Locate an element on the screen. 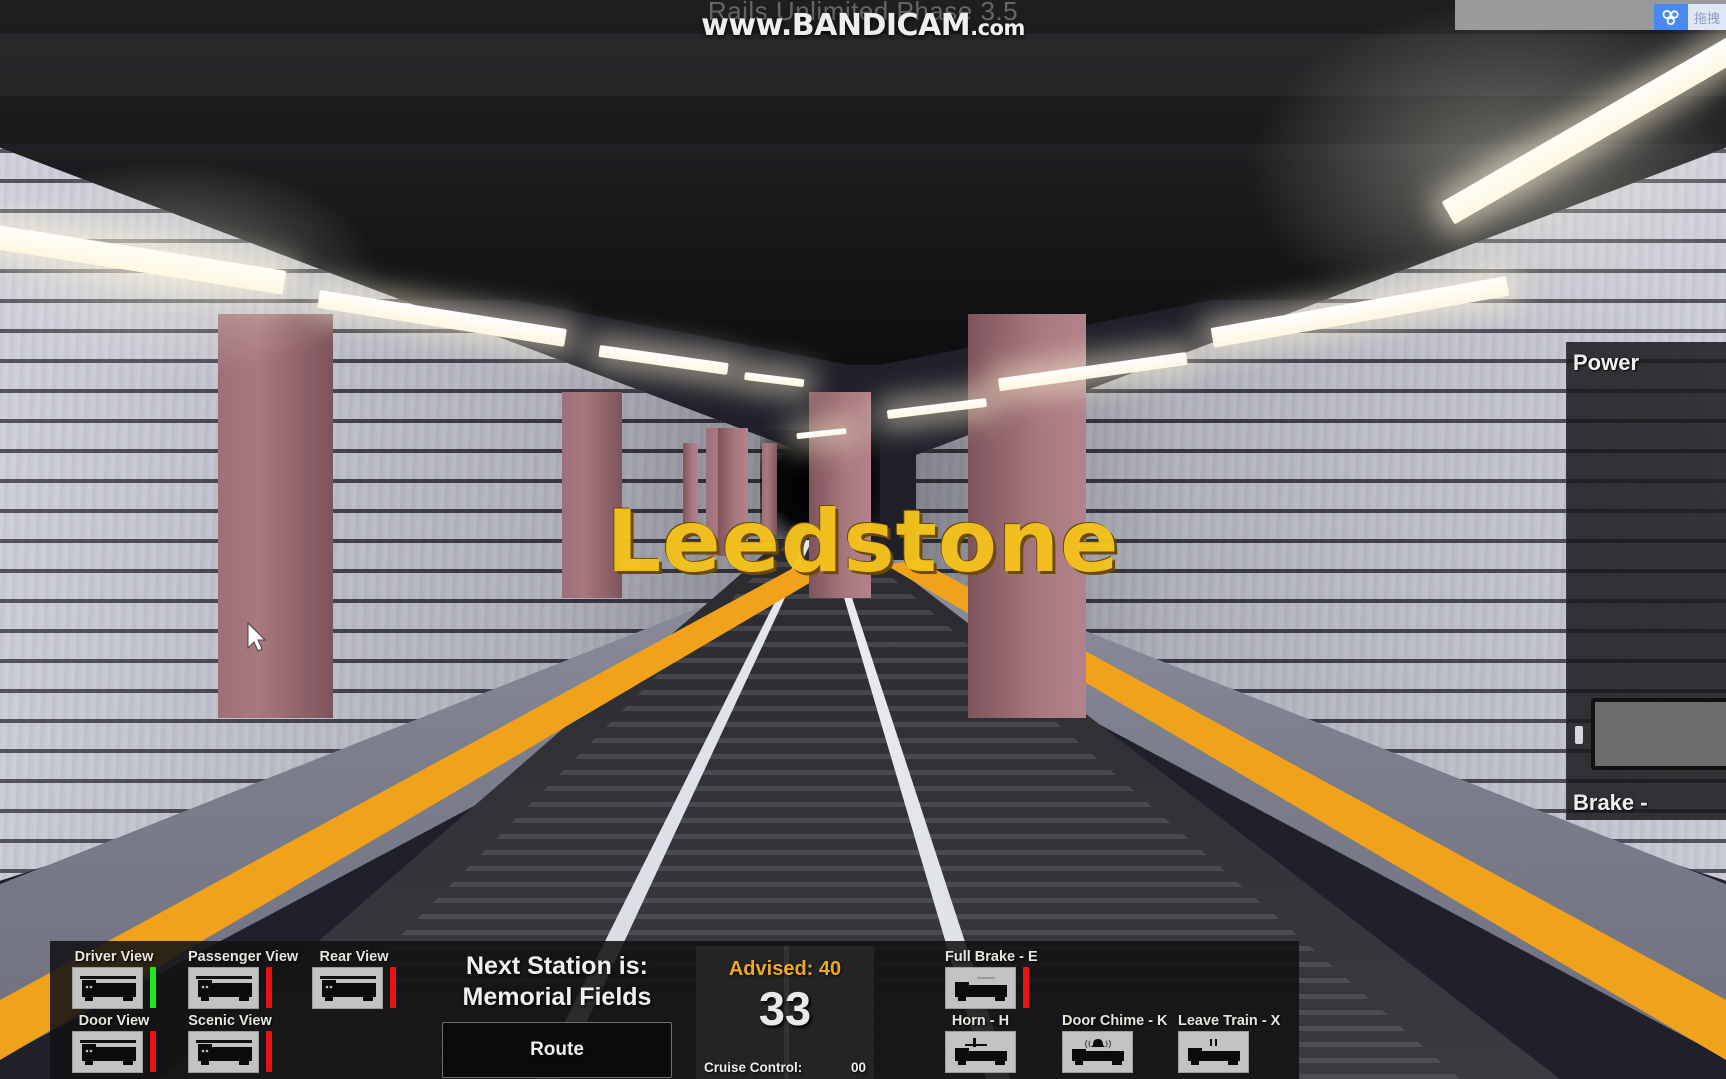  power-label: Power is located at coordinates (1606, 362).